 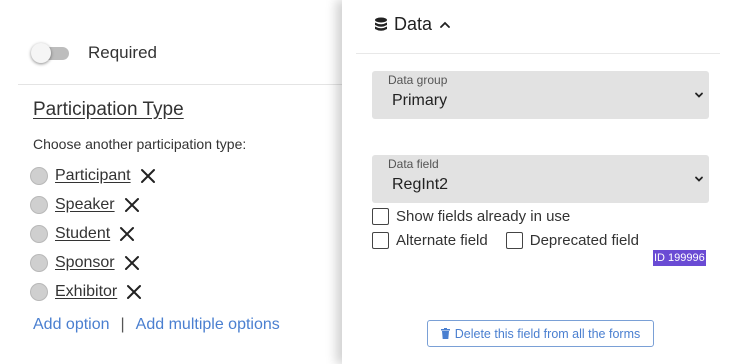 What do you see at coordinates (380, 216) in the screenshot?
I see `show-in-use-checkbox` at bounding box center [380, 216].